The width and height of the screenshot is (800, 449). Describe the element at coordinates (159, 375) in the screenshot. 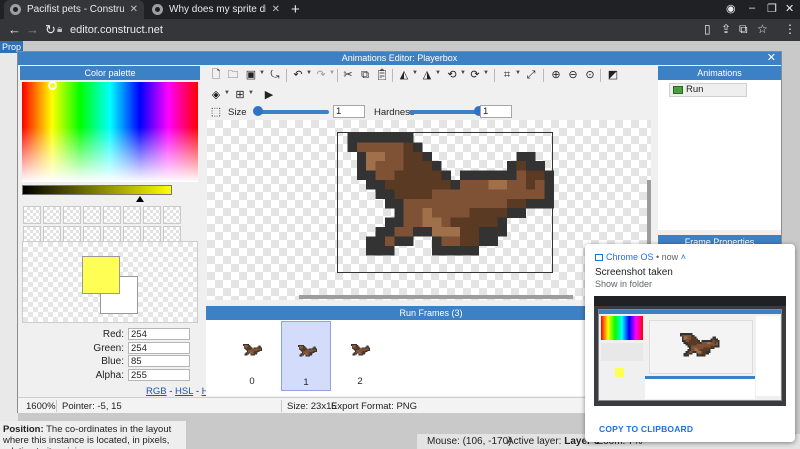

I see `alpha-input: 255` at that location.